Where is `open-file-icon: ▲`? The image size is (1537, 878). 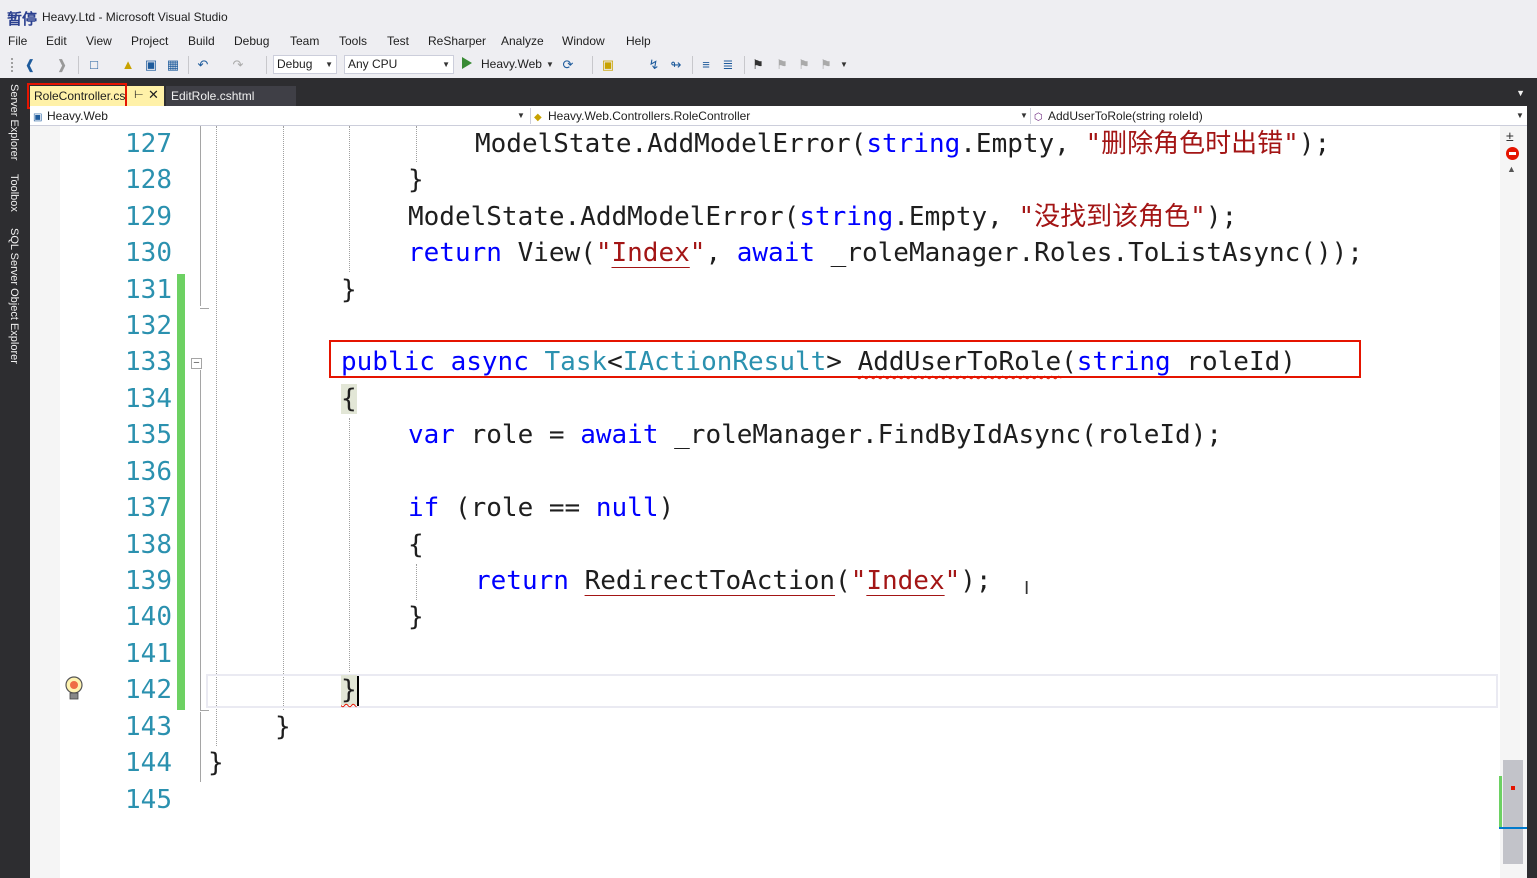 open-file-icon: ▲ is located at coordinates (128, 65).